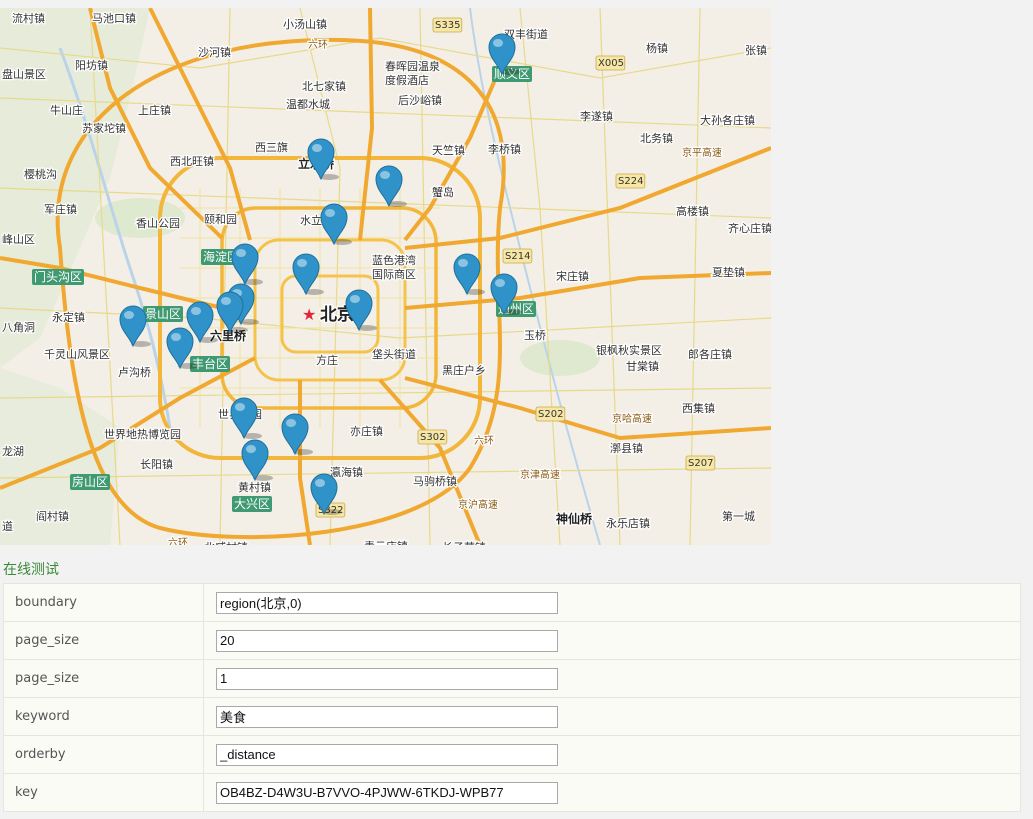 This screenshot has width=1033, height=819. Describe the element at coordinates (407, 80) in the screenshot. I see `map-label: 度假酒店` at that location.